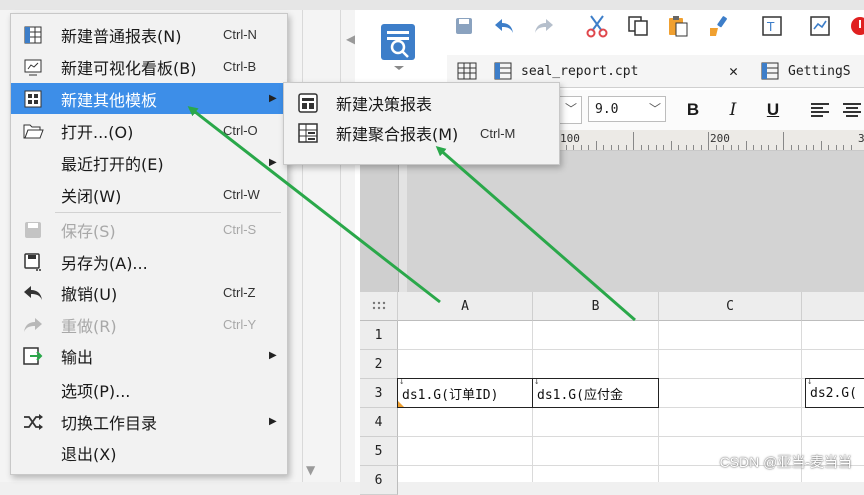 The width and height of the screenshot is (864, 495). What do you see at coordinates (607, 109) in the screenshot?
I see `font-size-value: 9.0` at bounding box center [607, 109].